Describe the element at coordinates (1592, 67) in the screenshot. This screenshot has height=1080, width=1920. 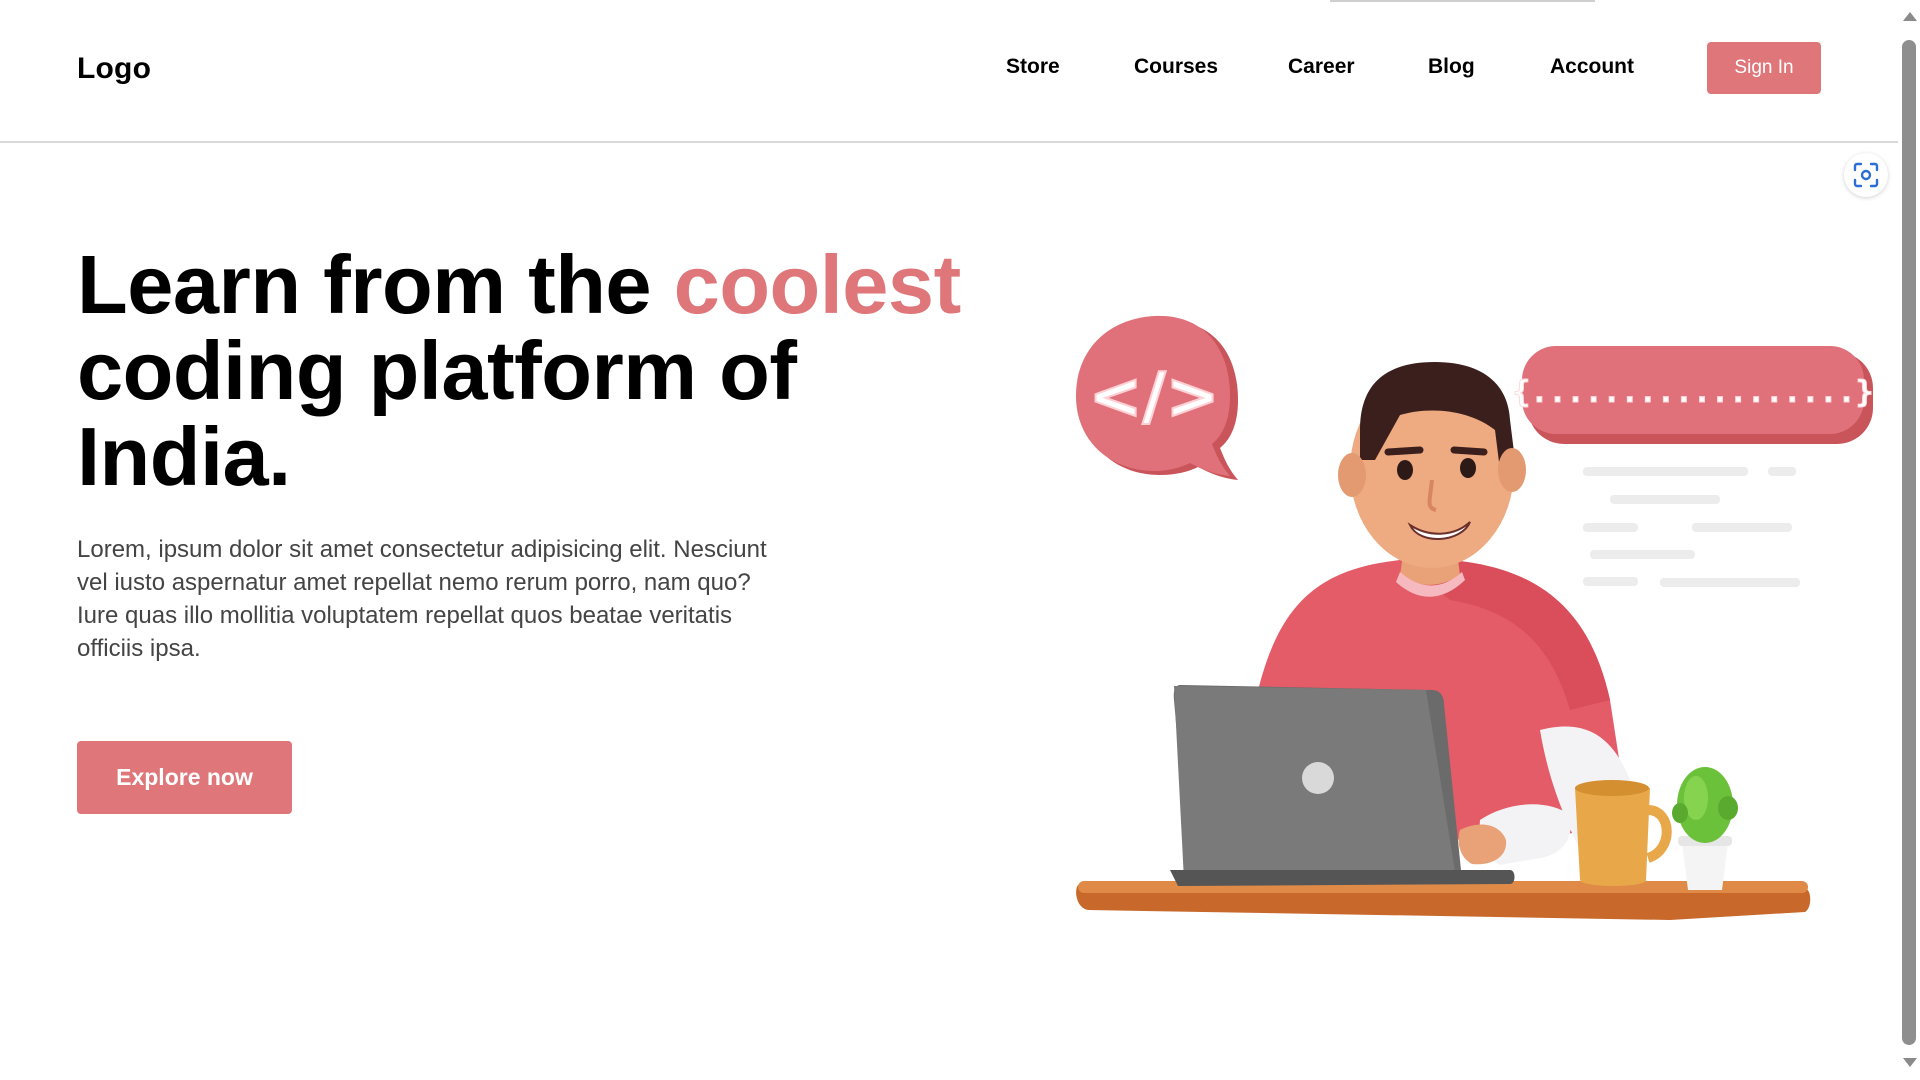
I see `nav-item-account: Account` at that location.